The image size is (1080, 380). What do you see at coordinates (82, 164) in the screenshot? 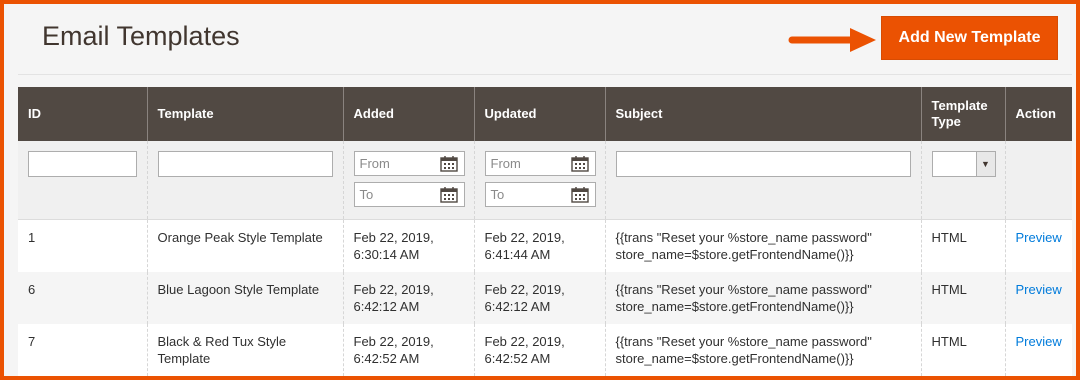
I see `id-filter-input` at bounding box center [82, 164].